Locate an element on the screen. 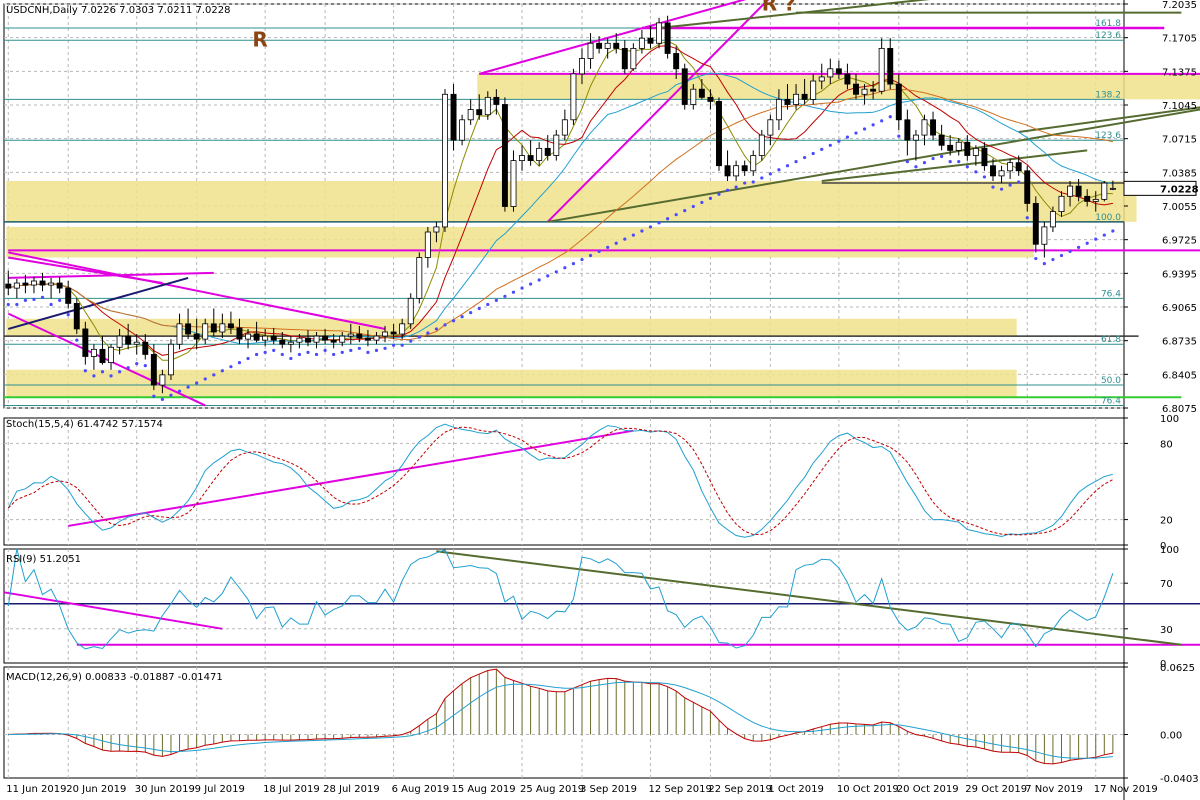  price-axis-label: 6.8405 is located at coordinates (1179, 375).